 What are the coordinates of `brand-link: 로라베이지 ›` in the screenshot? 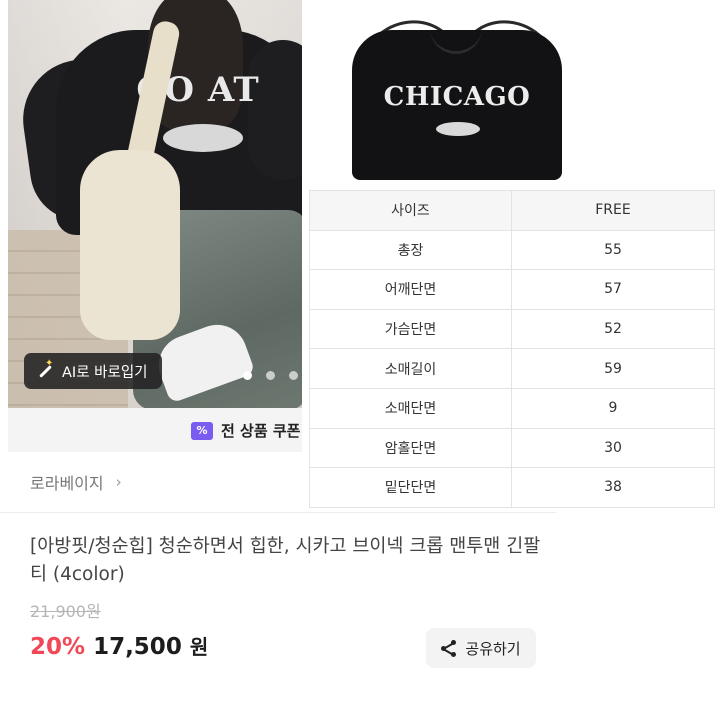 It's located at (76, 482).